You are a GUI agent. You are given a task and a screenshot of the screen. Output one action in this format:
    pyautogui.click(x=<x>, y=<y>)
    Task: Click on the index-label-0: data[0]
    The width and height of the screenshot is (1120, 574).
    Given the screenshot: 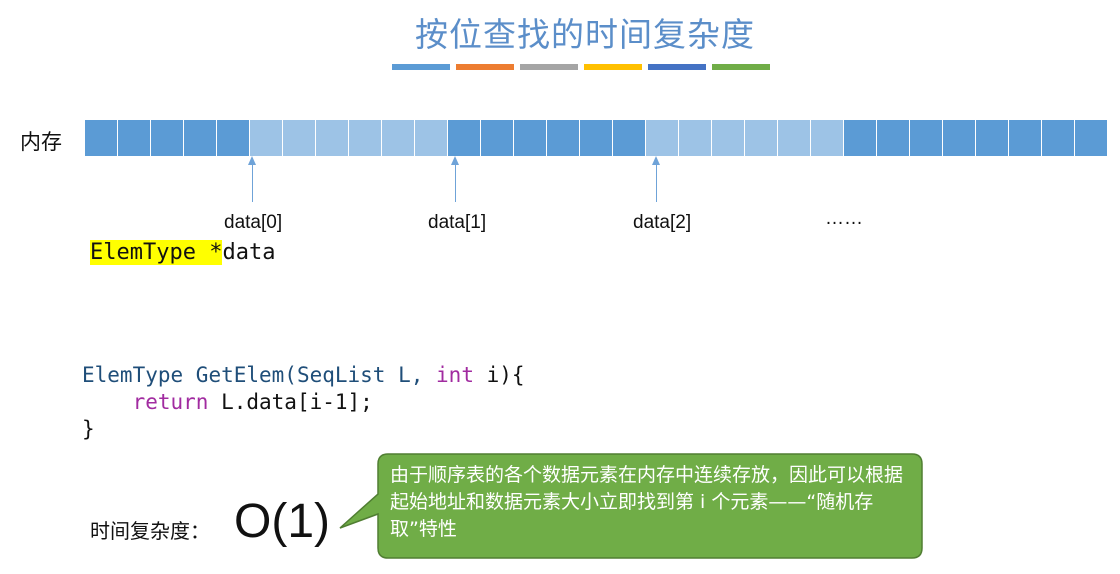 What is the action you would take?
    pyautogui.click(x=253, y=222)
    